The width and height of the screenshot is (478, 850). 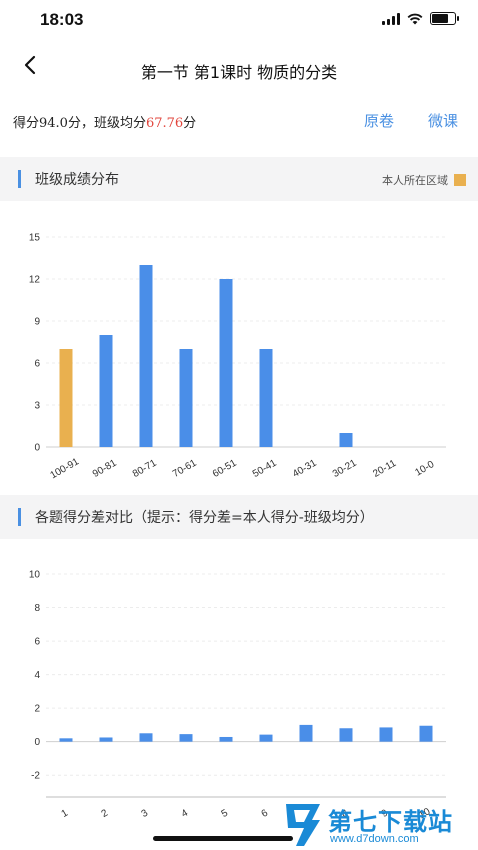 What do you see at coordinates (79, 123) in the screenshot?
I see `score-prefix: 得分94.0分，班级均分` at bounding box center [79, 123].